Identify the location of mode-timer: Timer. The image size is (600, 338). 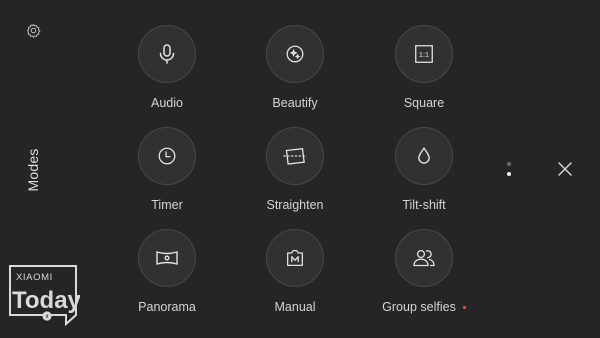
(167, 177).